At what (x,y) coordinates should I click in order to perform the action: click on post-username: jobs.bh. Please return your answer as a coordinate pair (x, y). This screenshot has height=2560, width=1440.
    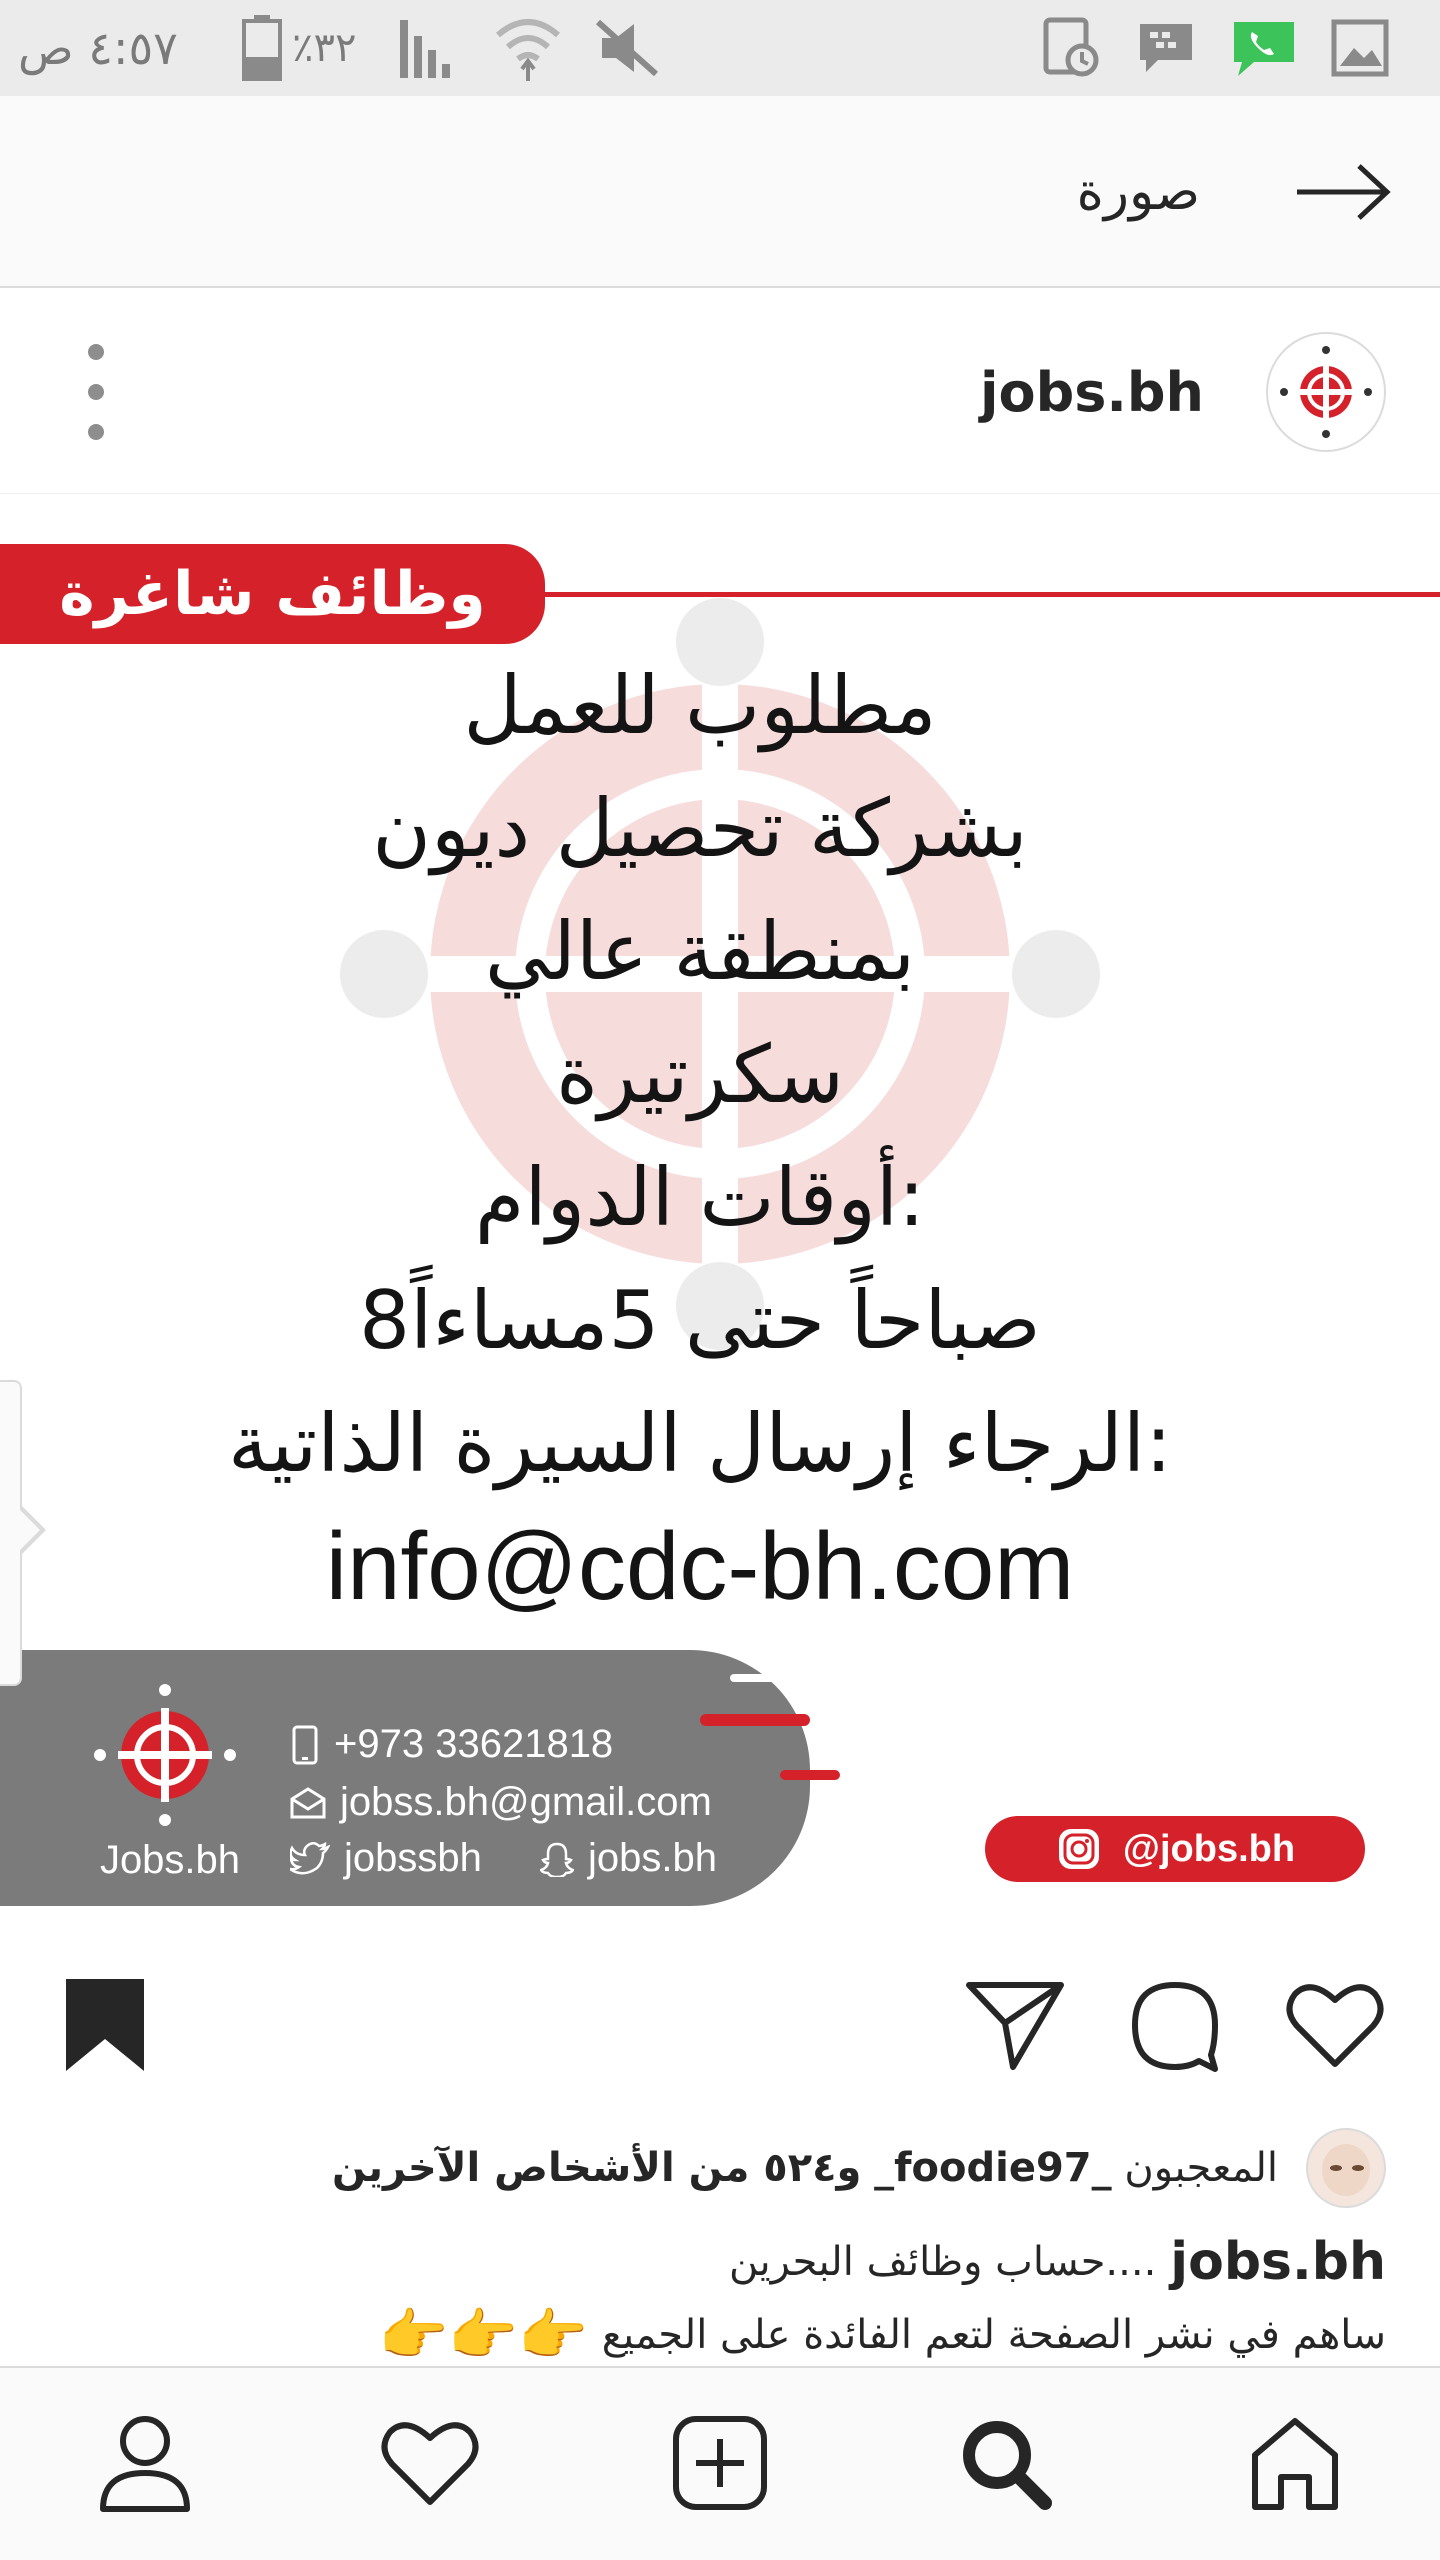
    Looking at the image, I should click on (1092, 392).